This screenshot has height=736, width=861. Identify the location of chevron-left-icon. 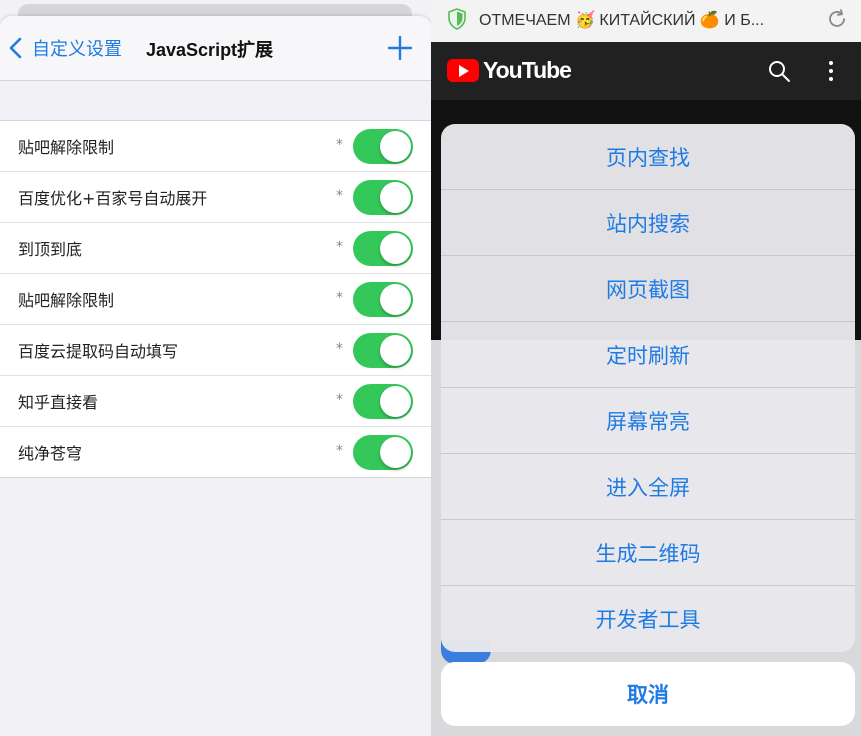
(15, 48).